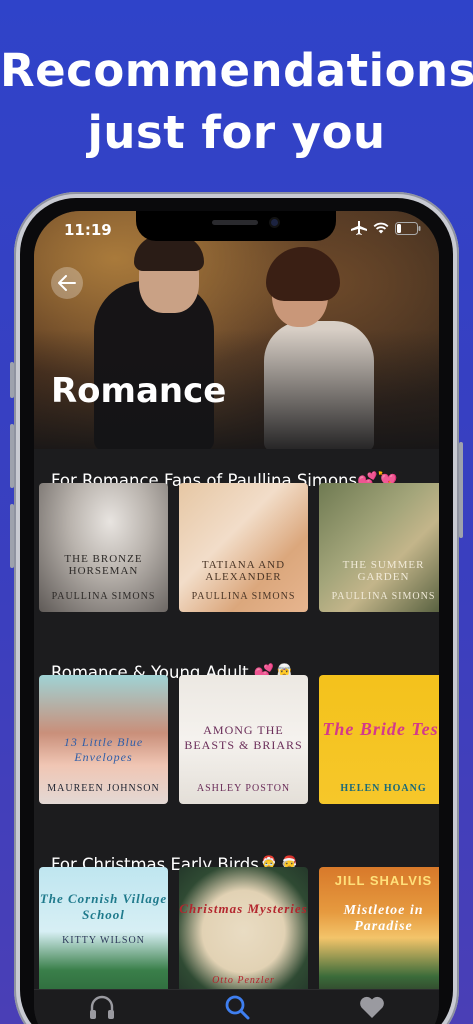 This screenshot has width=473, height=1024. I want to click on speaker-grille, so click(235, 222).